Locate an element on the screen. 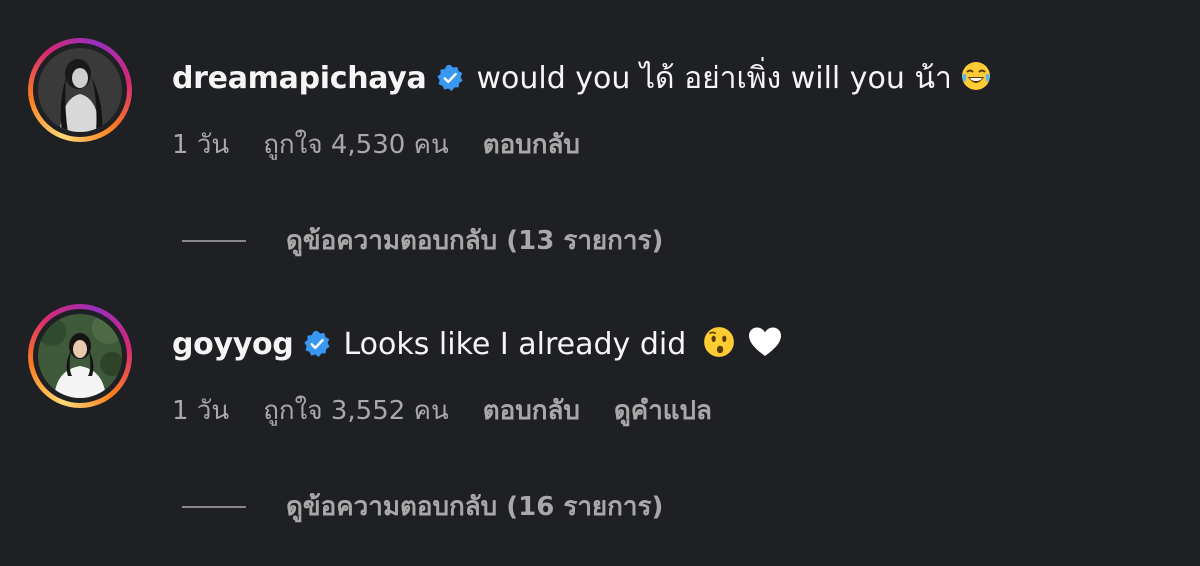 The width and height of the screenshot is (1200, 566). white-heart-emoji-icon is located at coordinates (765, 344).